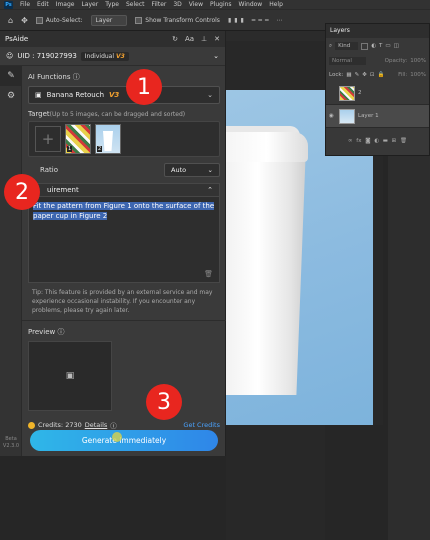  Describe the element at coordinates (347, 46) in the screenshot. I see `kind-filter-select: Kind` at that location.